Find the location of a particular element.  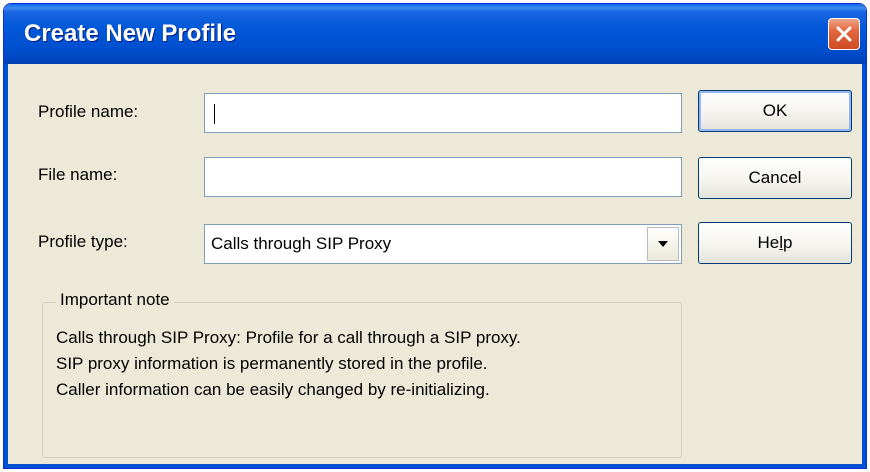

cancel-button: Cancel is located at coordinates (775, 178).